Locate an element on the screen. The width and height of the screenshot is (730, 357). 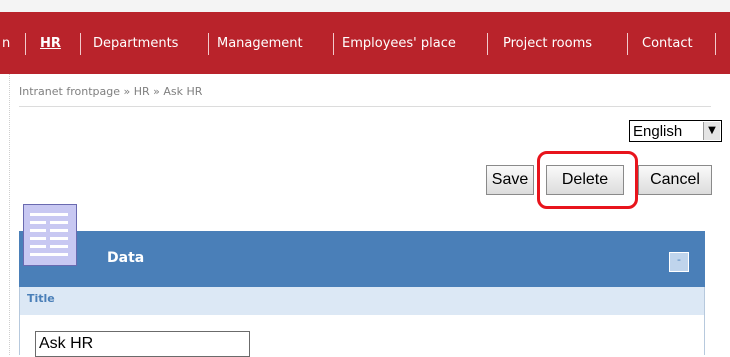
breadcrumb-divider is located at coordinates (365, 106).